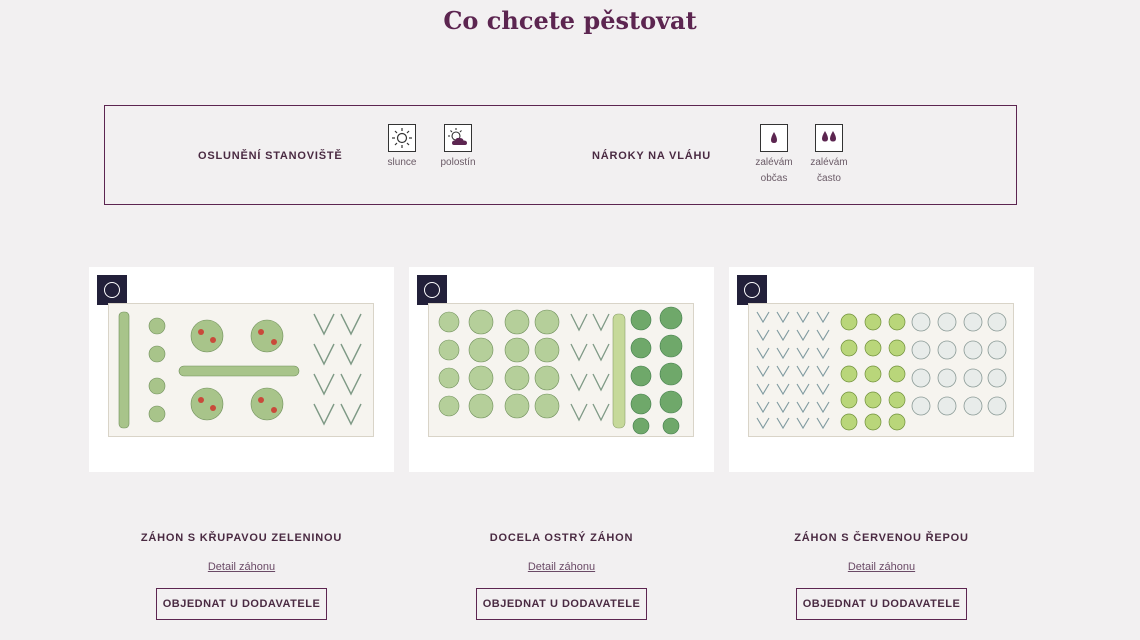 The height and width of the screenshot is (640, 1140). I want to click on card-title: DOCELA OSTRÝ ZÁHON, so click(561, 538).